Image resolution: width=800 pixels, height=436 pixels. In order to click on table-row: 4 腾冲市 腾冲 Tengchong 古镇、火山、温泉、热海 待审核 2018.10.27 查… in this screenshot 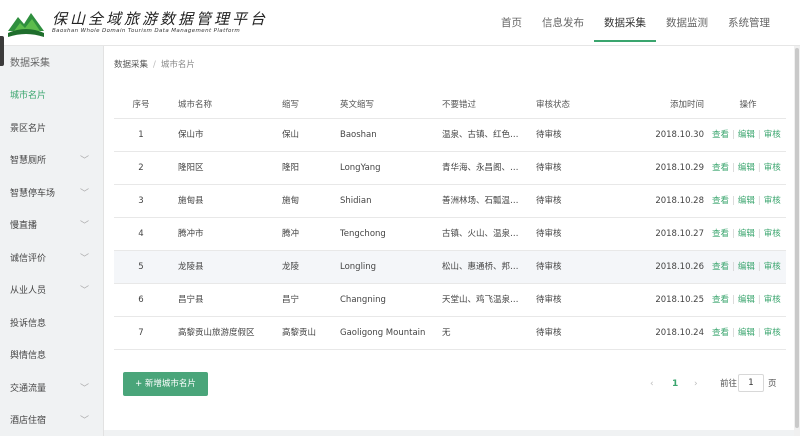, I will do `click(450, 234)`.